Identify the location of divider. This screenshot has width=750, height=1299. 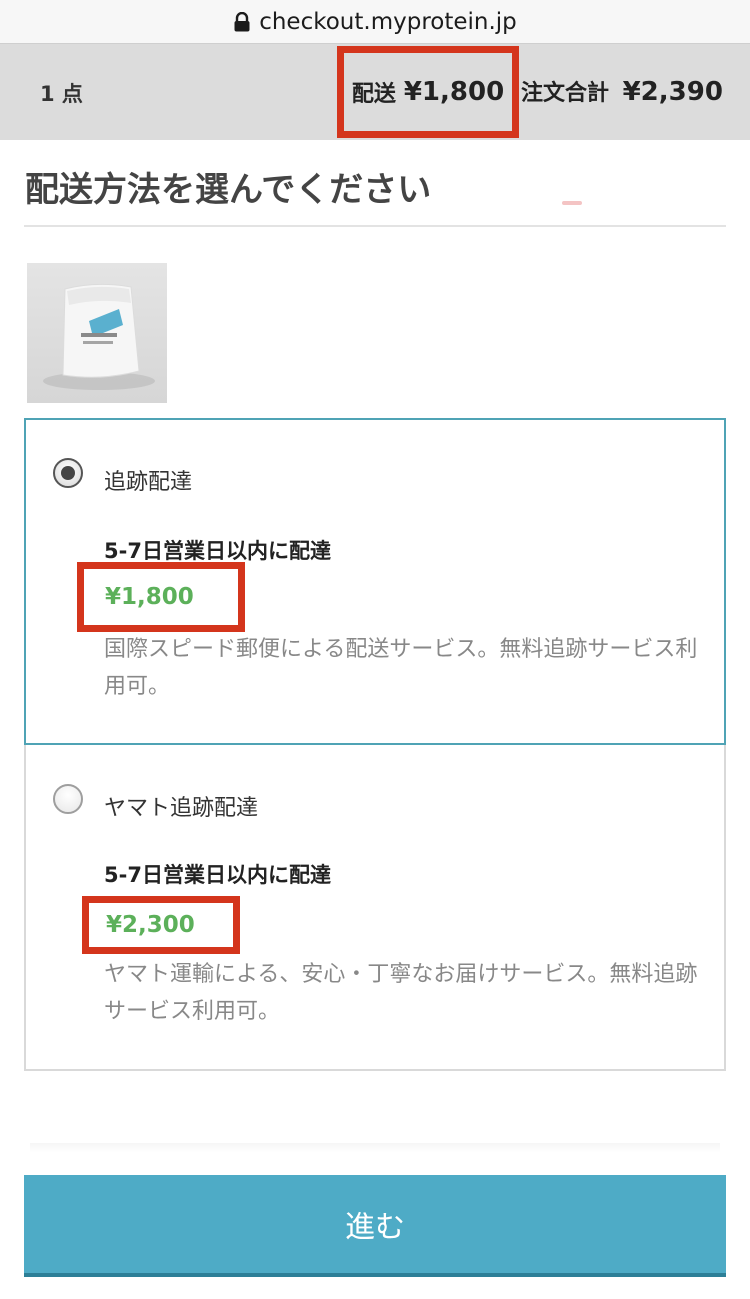
(375, 226).